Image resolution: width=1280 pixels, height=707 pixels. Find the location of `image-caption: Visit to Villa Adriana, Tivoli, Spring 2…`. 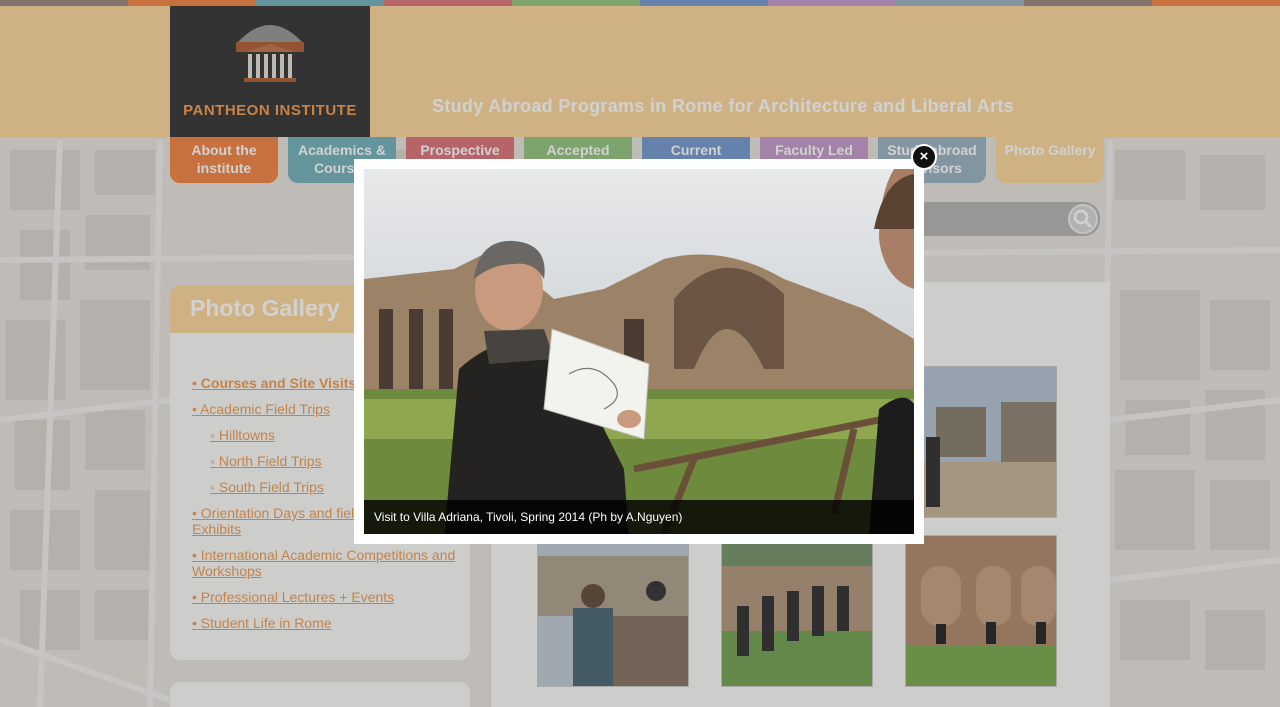

image-caption: Visit to Villa Adriana, Tivoli, Spring 2… is located at coordinates (528, 517).